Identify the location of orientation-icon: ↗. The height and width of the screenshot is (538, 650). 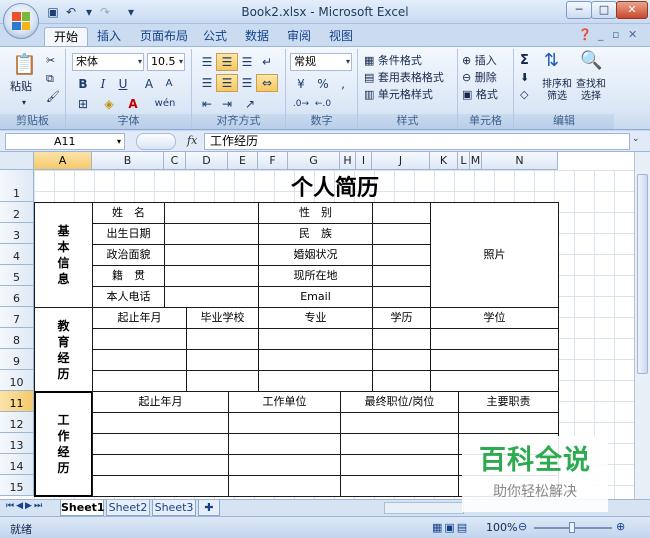
(250, 104).